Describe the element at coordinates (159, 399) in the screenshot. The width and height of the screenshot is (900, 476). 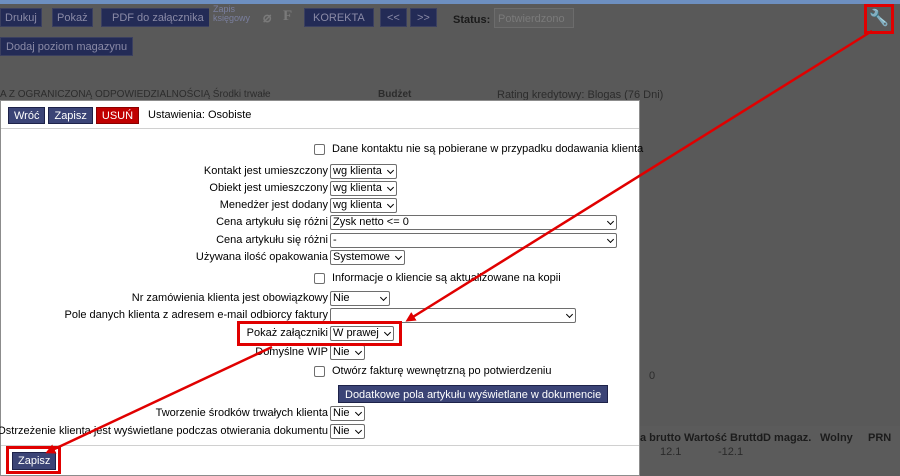
I see `arrow-to-save` at that location.